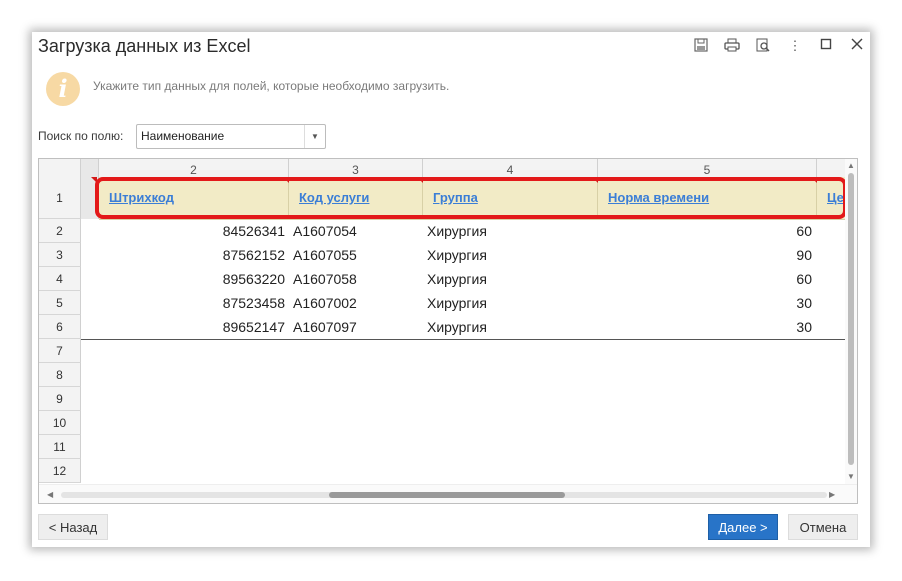 The image size is (902, 581). I want to click on column-number: 2, so click(194, 168).